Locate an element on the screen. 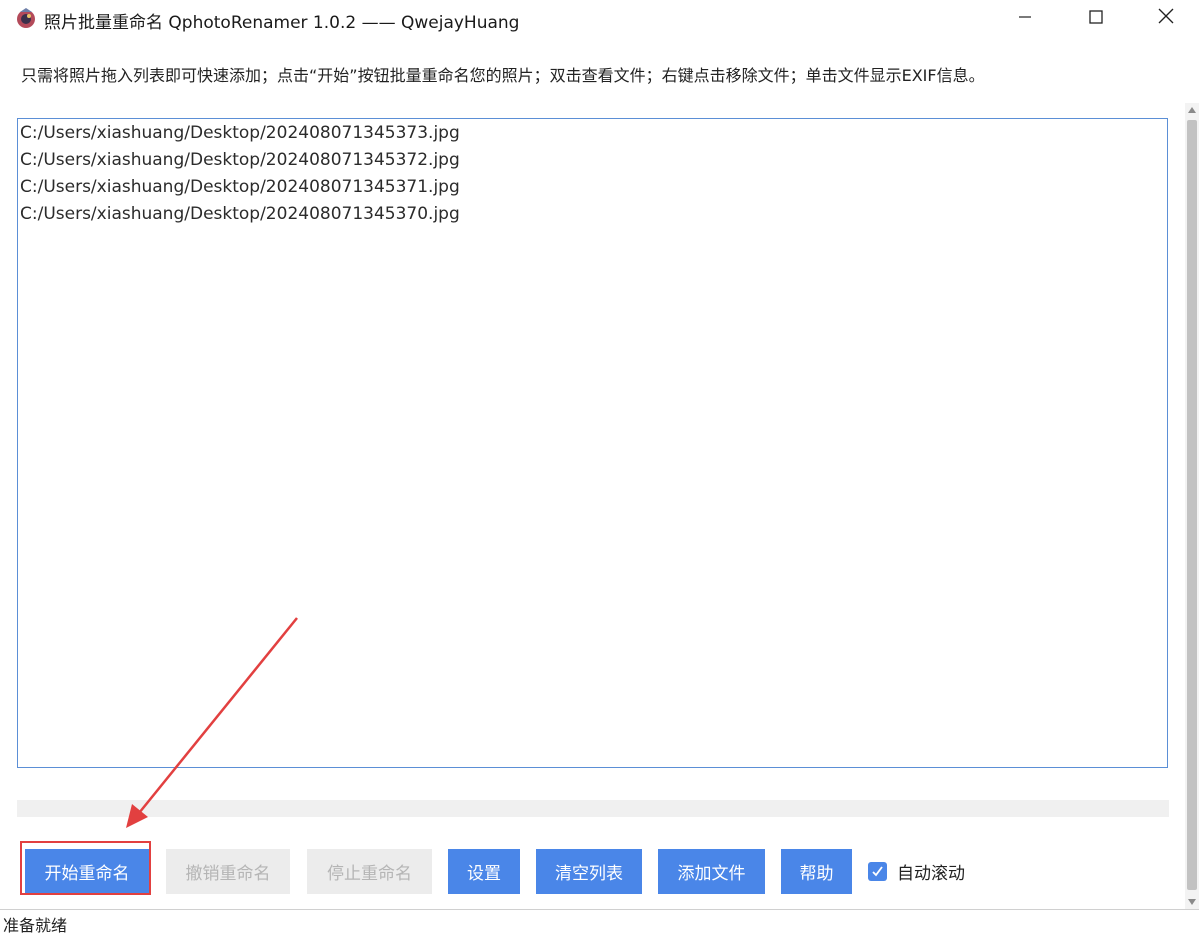  minimize-button is located at coordinates (1025, 18).